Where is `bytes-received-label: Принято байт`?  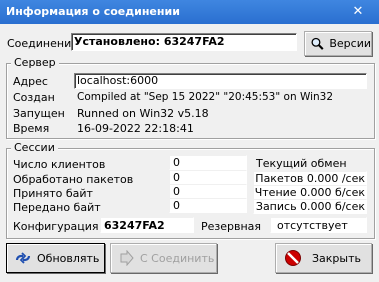 bytes-received-label: Принято байт is located at coordinates (53, 193).